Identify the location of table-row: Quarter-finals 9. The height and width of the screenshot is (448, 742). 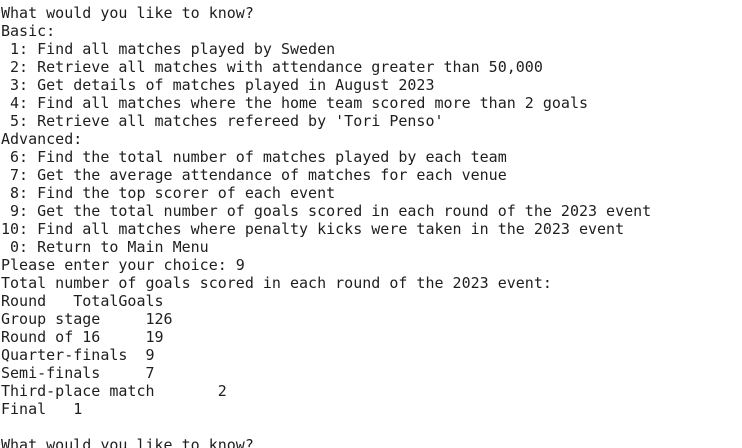
(78, 355).